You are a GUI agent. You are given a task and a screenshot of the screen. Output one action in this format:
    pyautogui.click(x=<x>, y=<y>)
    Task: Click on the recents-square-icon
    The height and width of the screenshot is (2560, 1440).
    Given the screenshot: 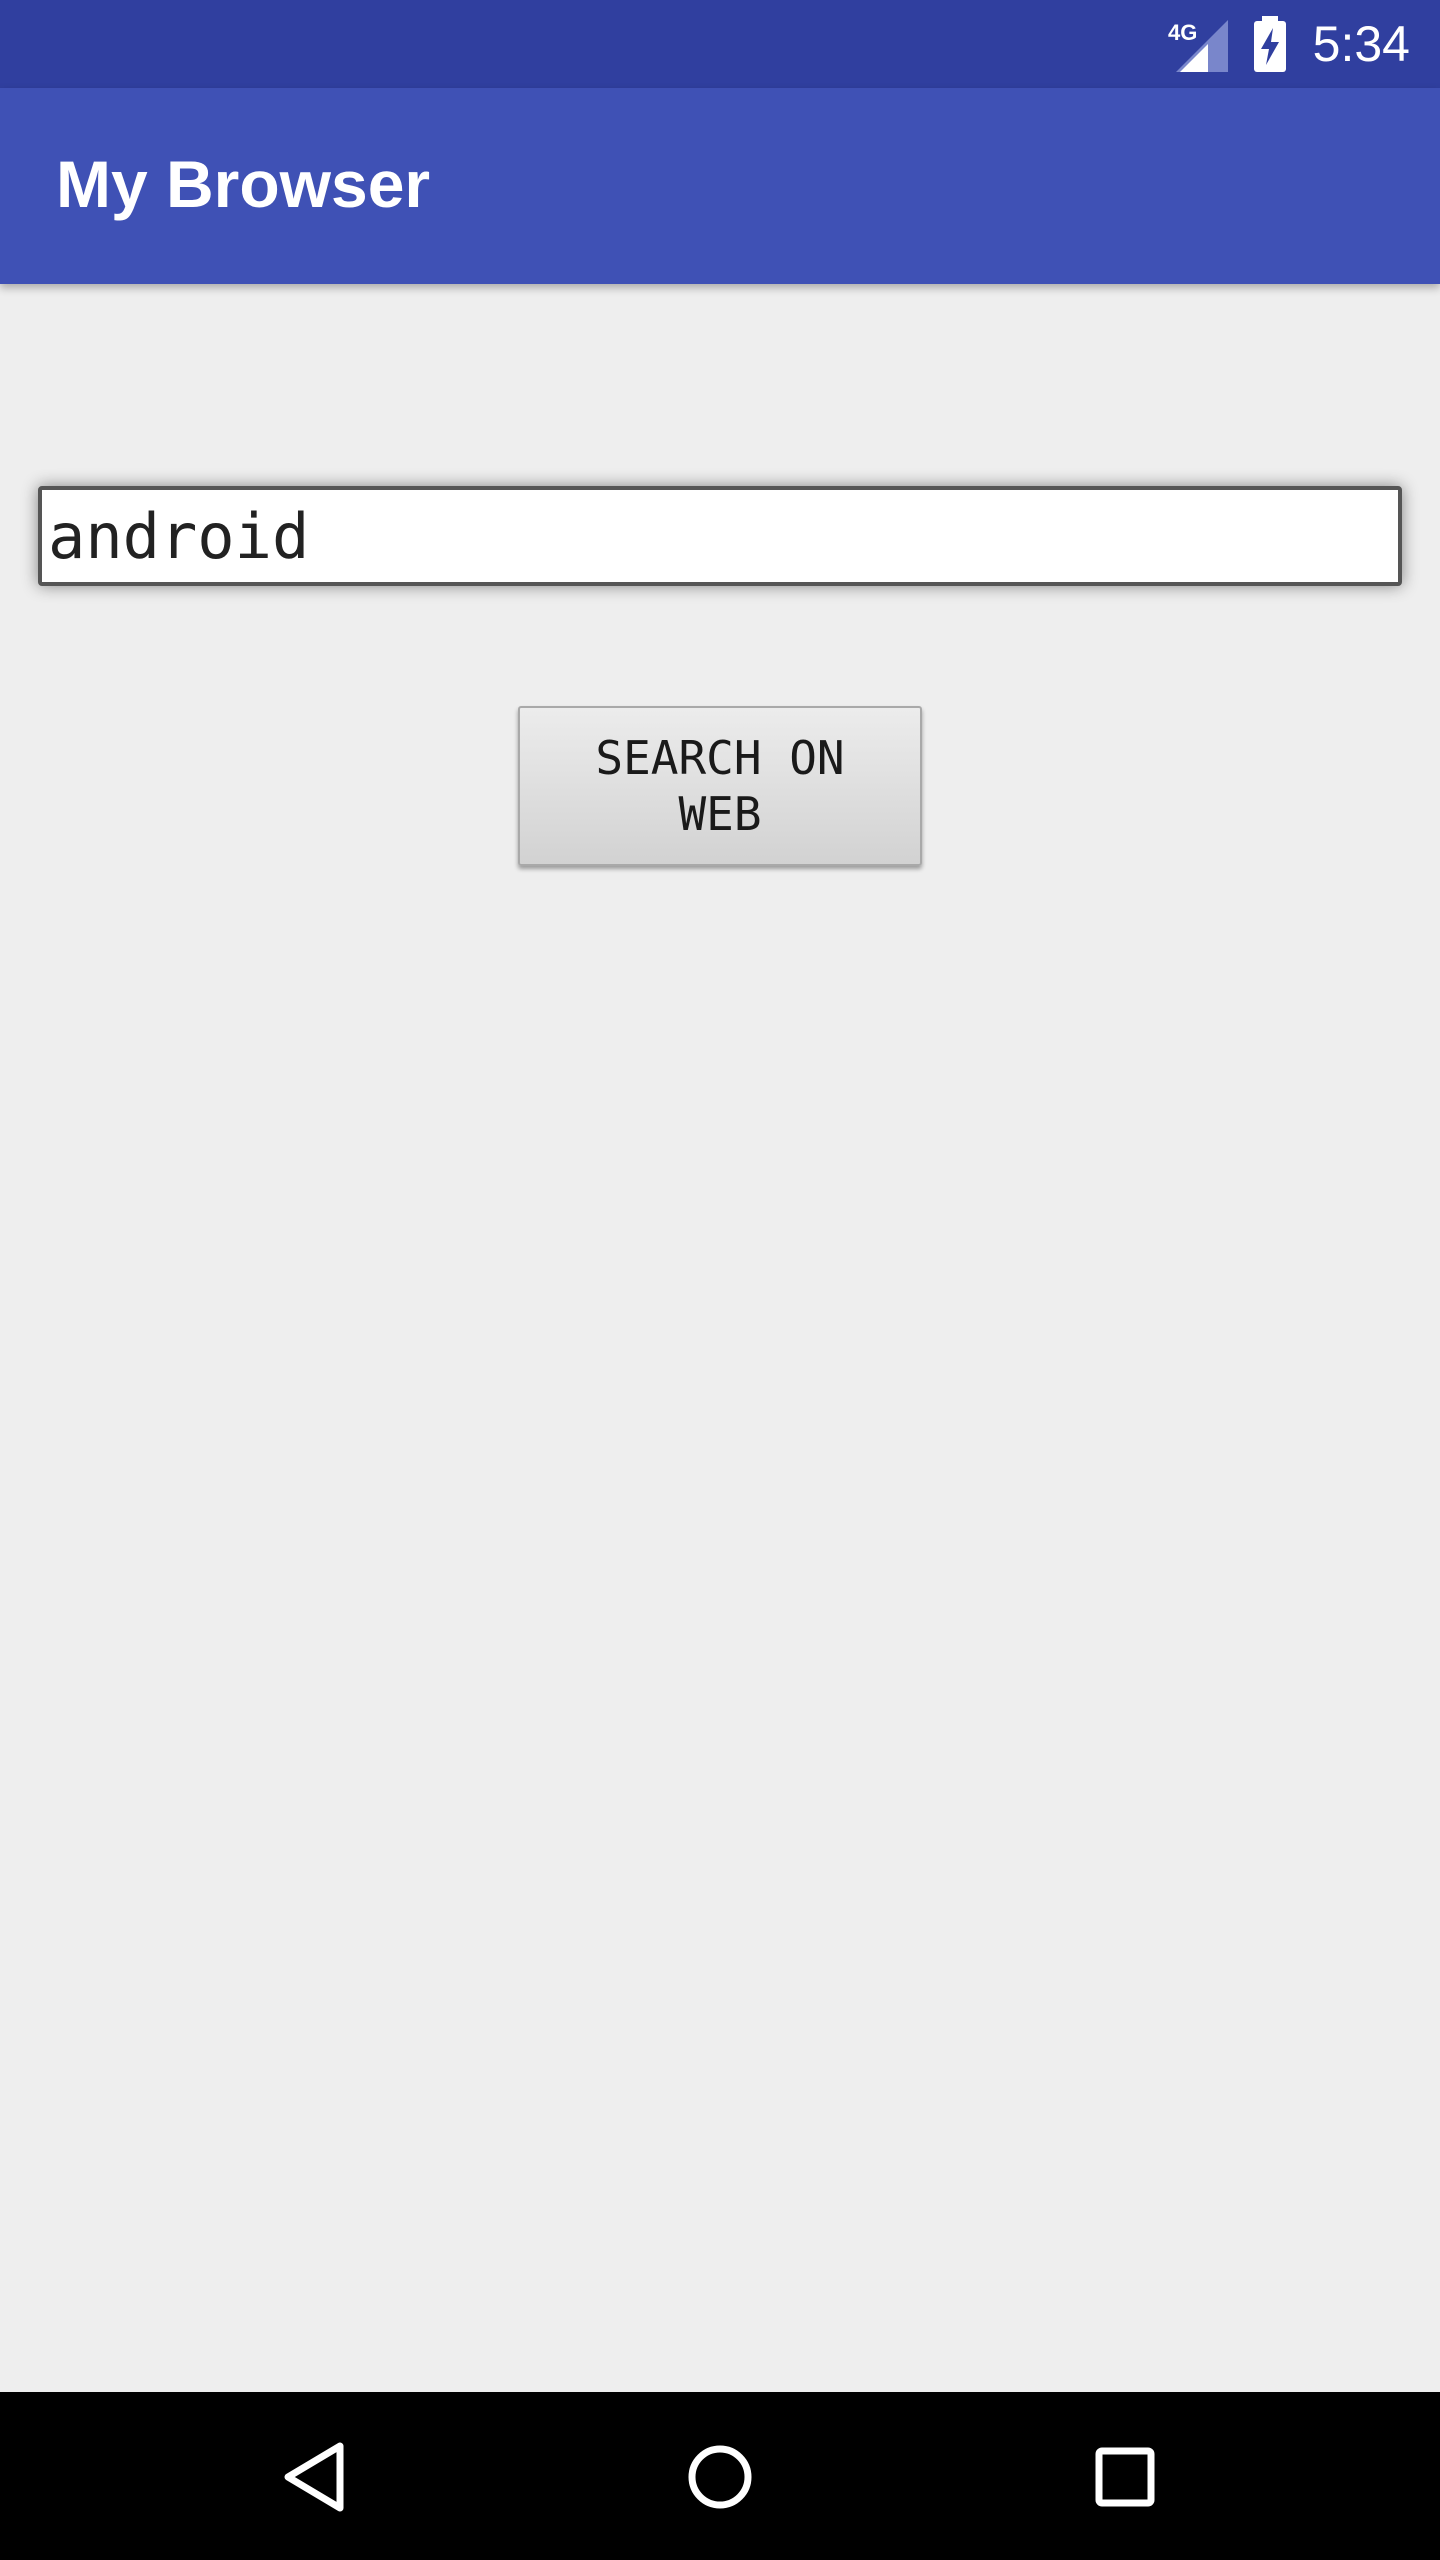 What is the action you would take?
    pyautogui.click(x=1125, y=2477)
    